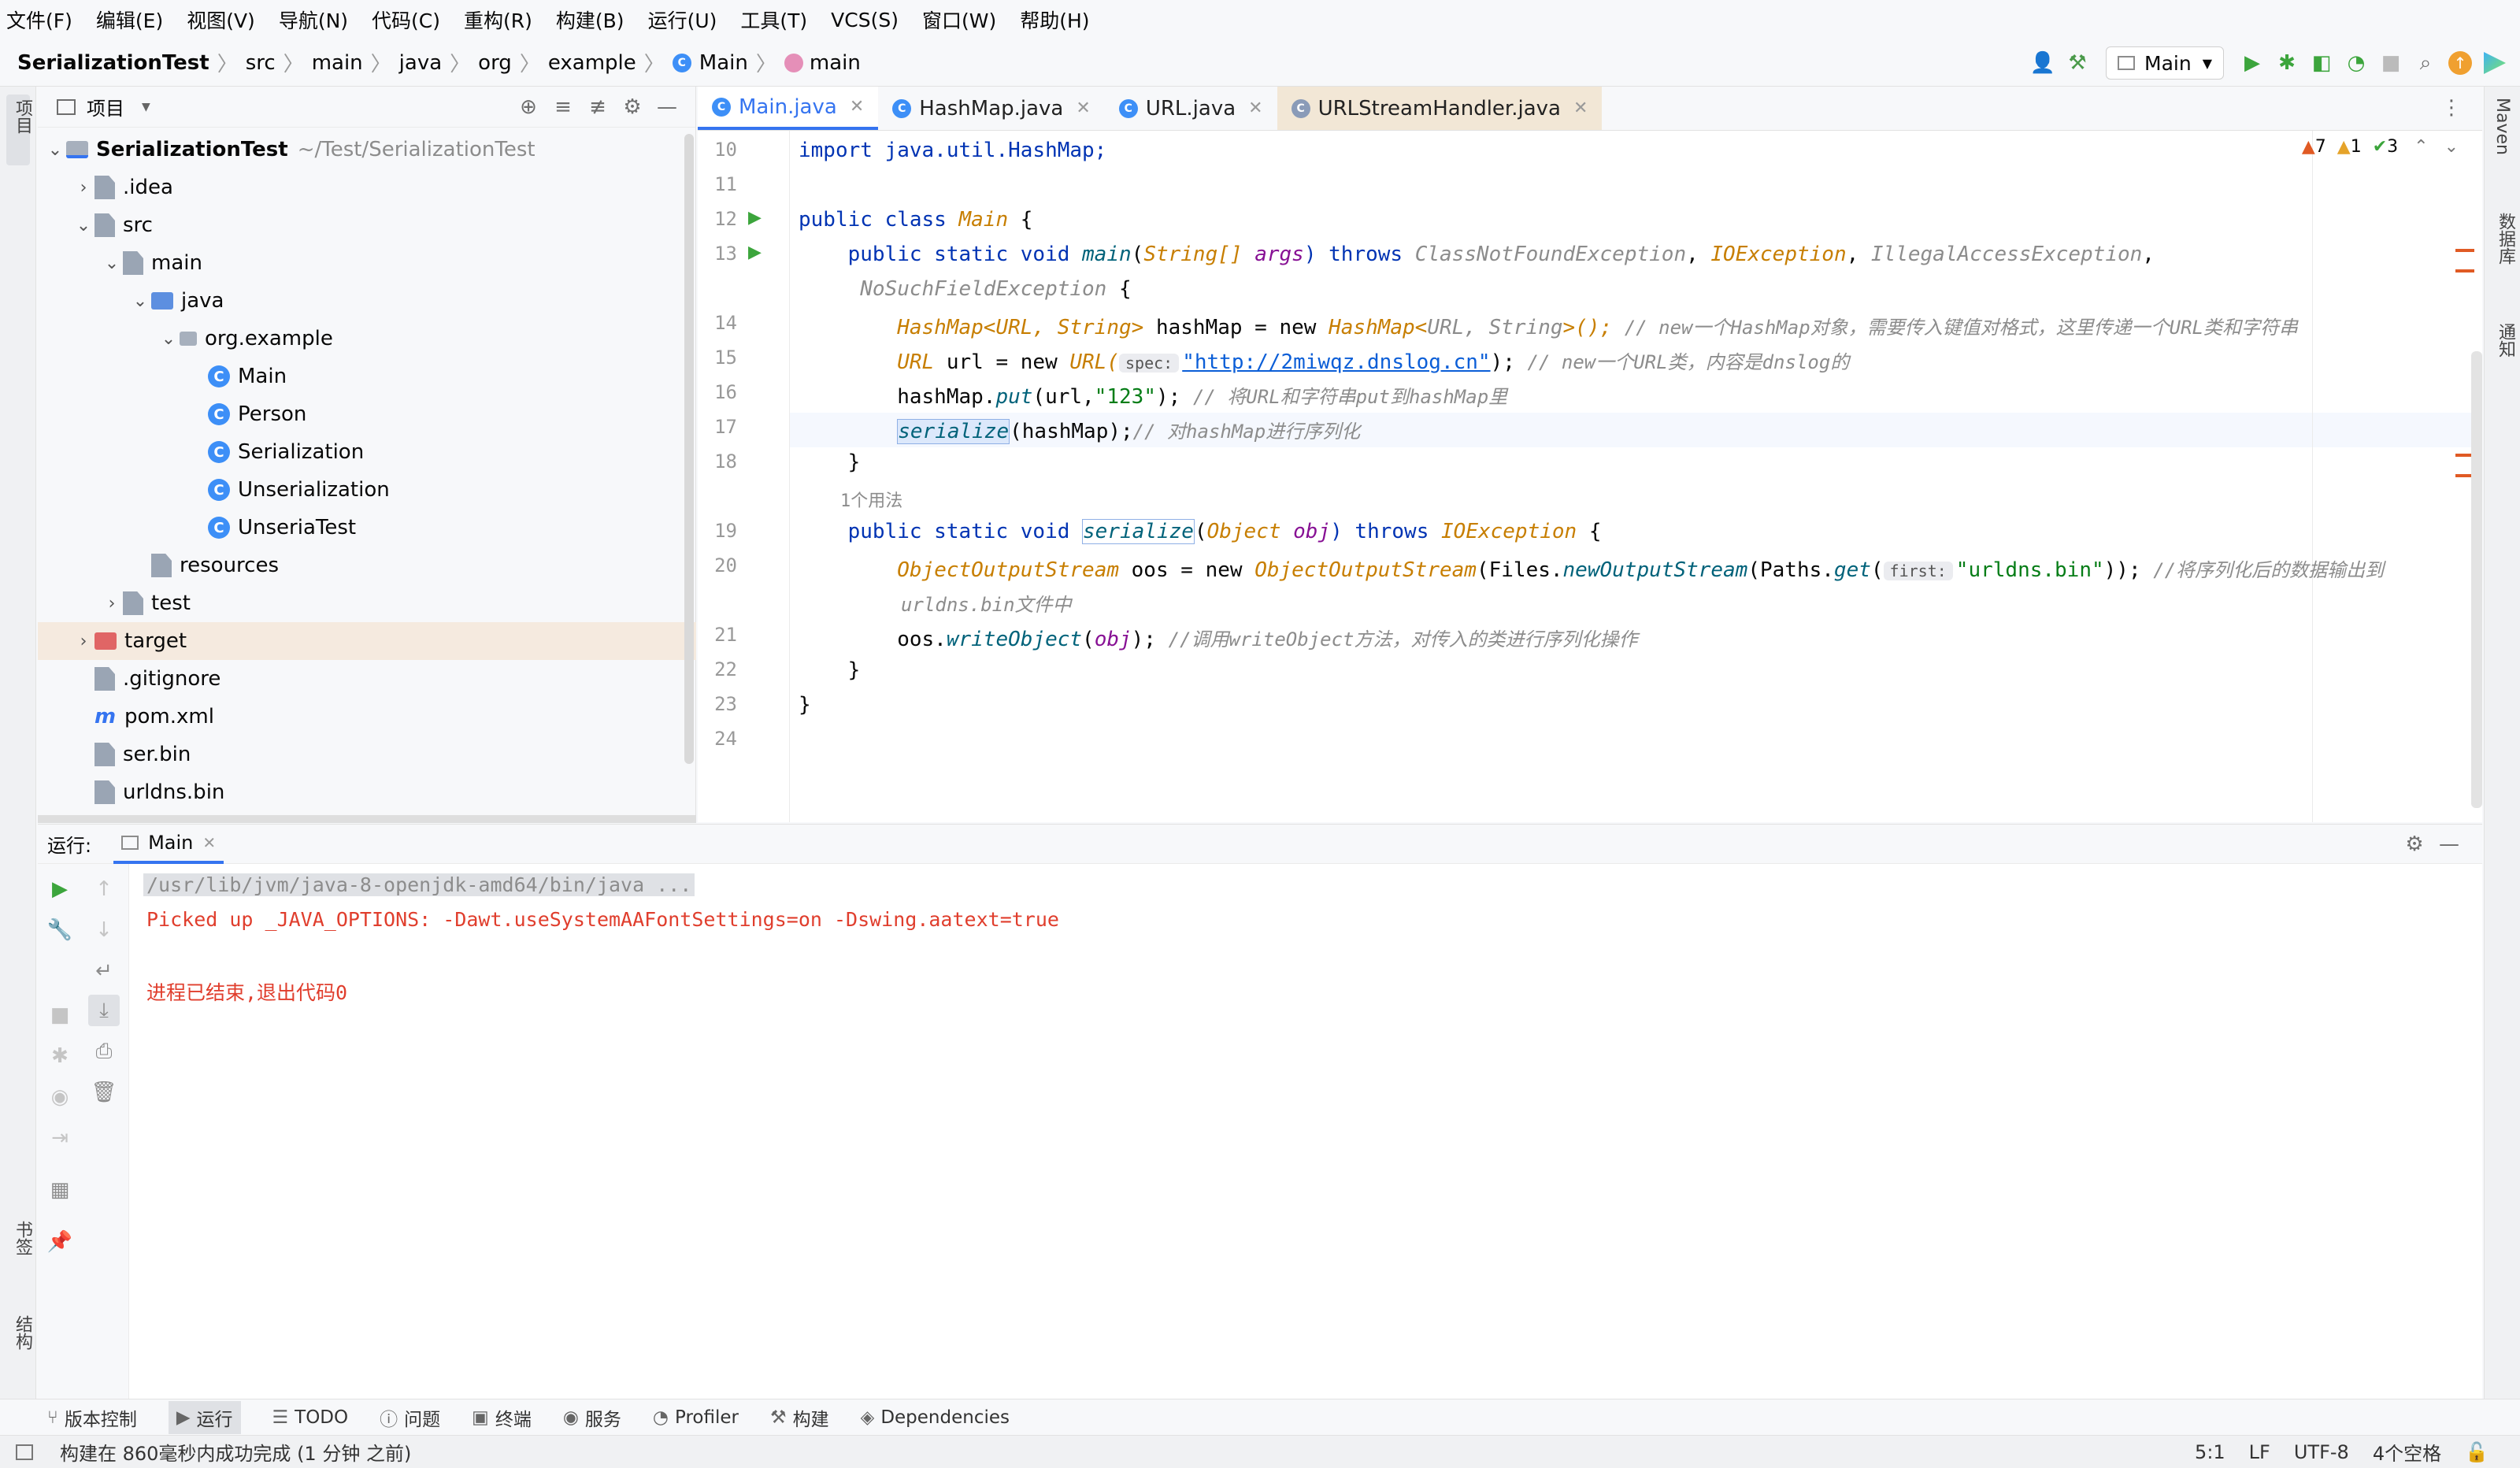 The height and width of the screenshot is (1468, 2520). I want to click on chevron-right-icon: ›, so click(83, 642).